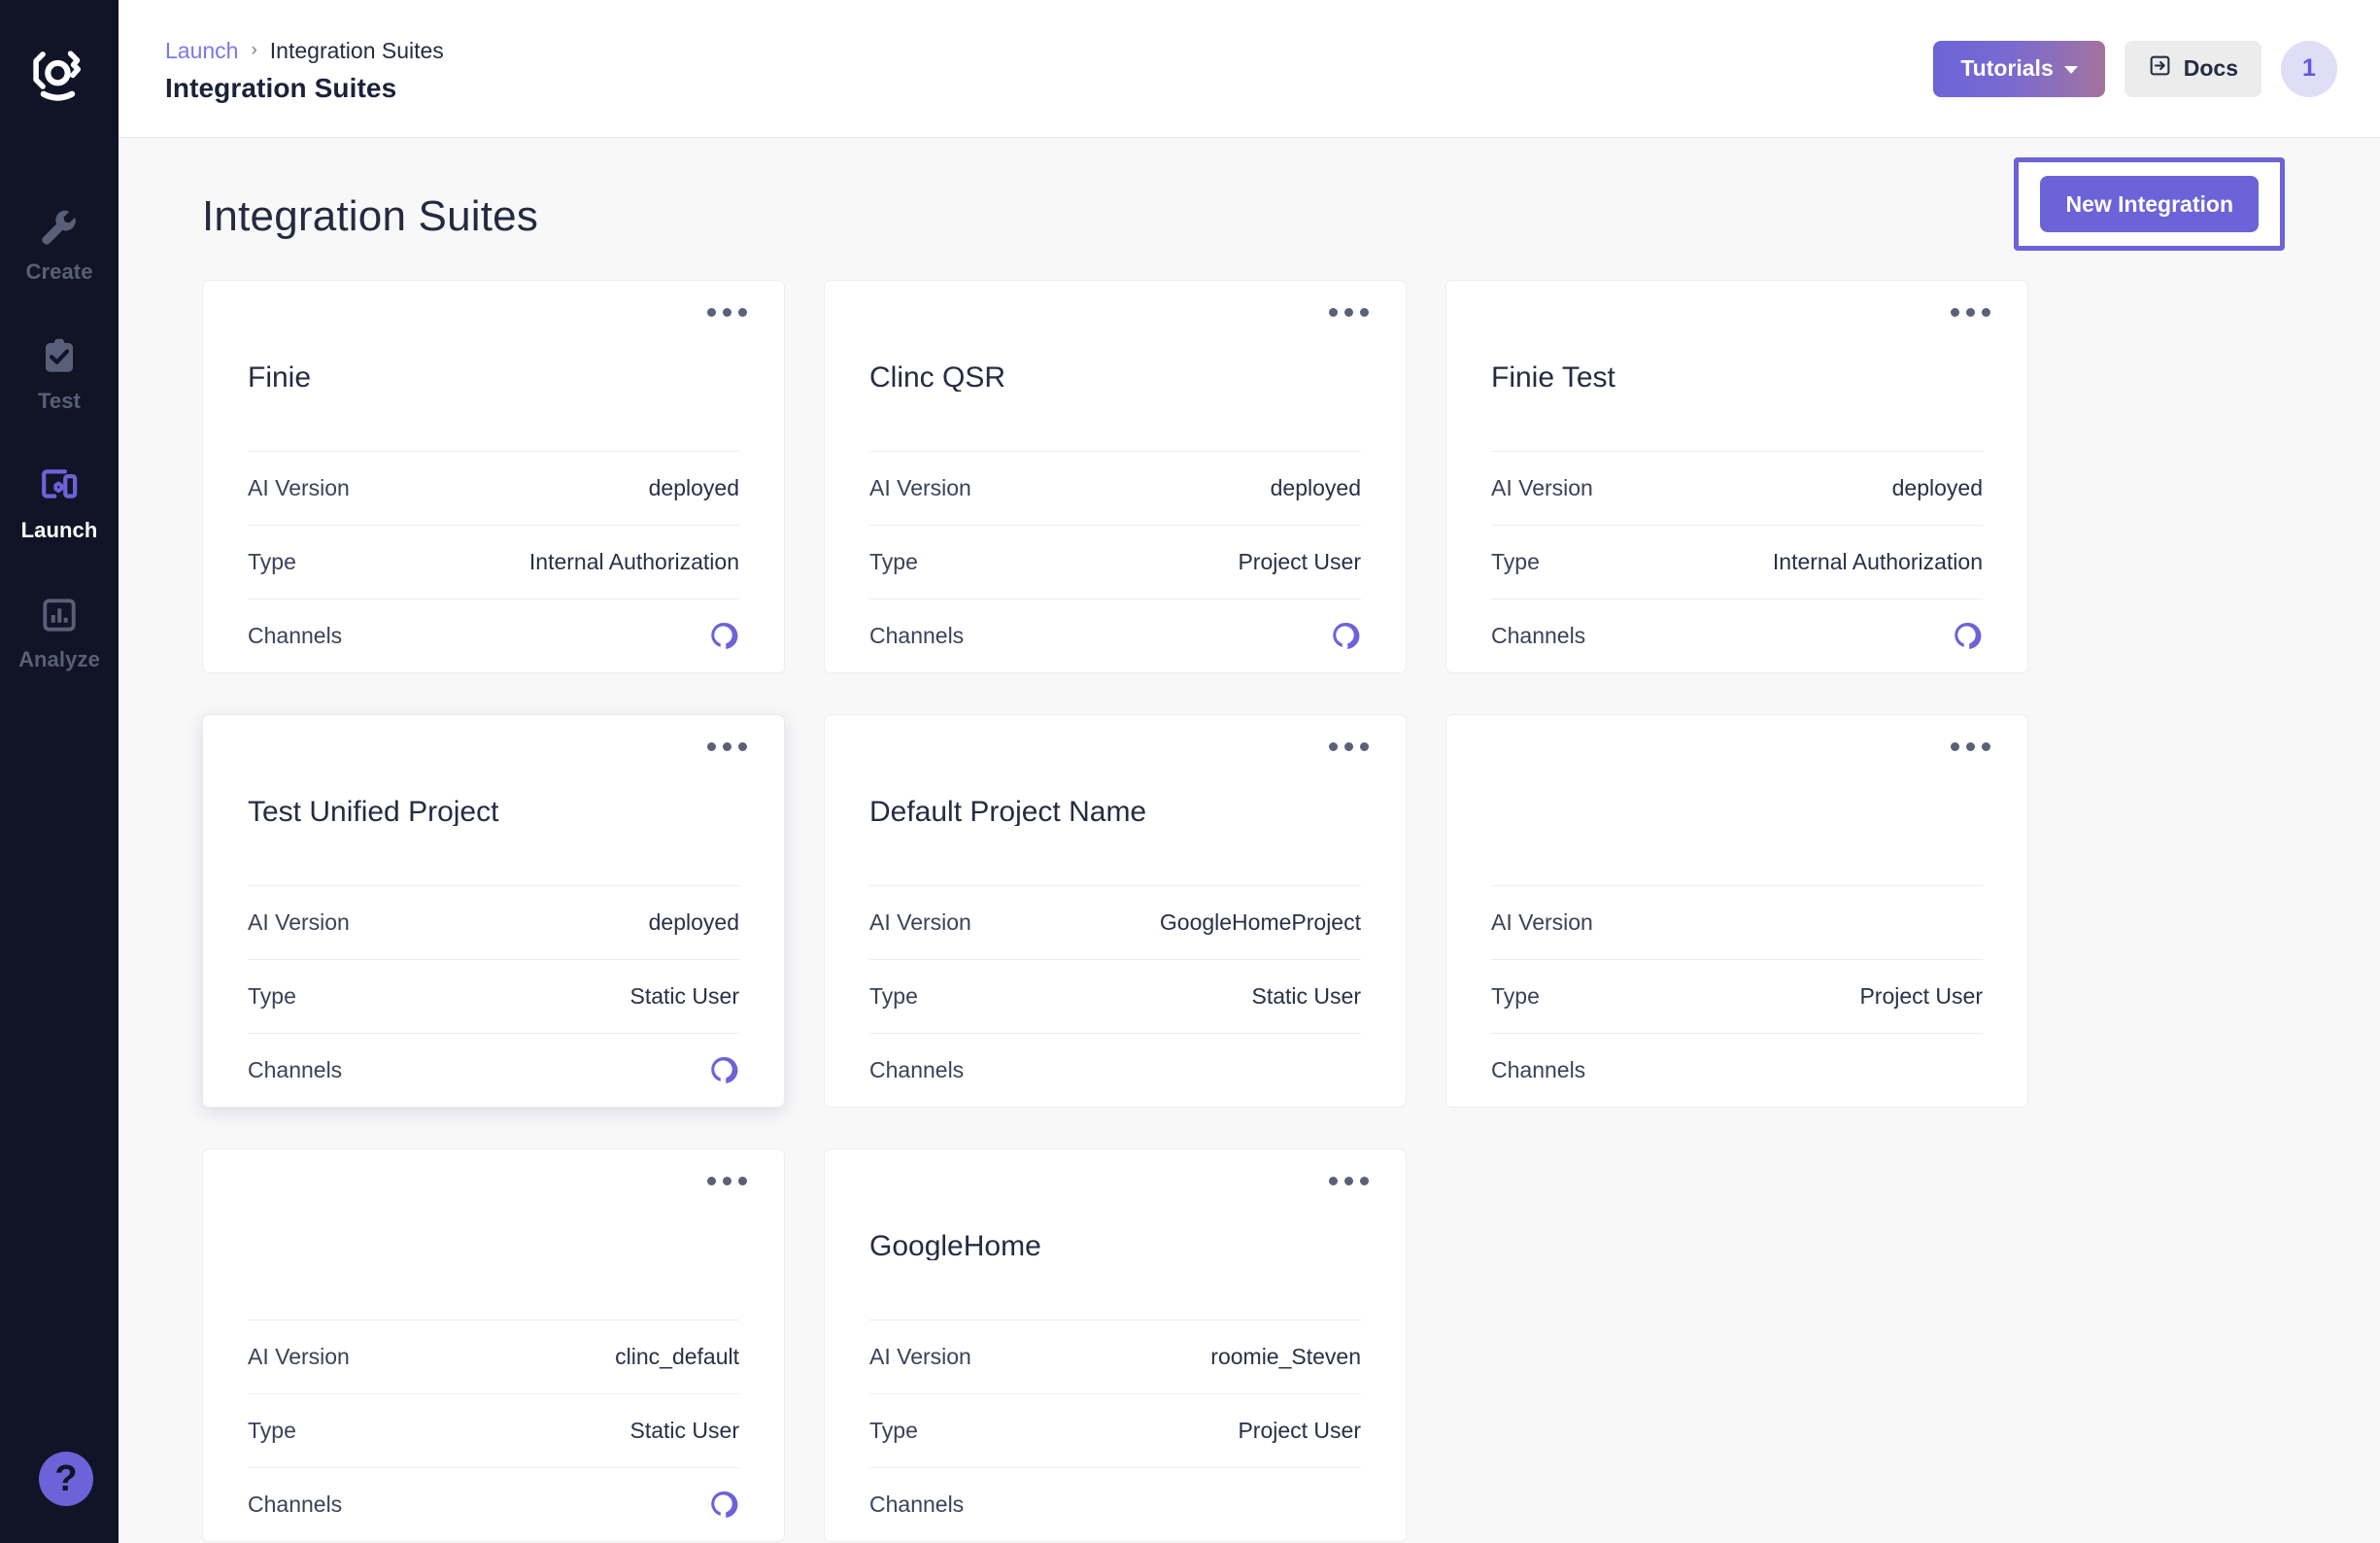 Image resolution: width=2380 pixels, height=1543 pixels. Describe the element at coordinates (280, 376) in the screenshot. I see `card-title: Finie` at that location.